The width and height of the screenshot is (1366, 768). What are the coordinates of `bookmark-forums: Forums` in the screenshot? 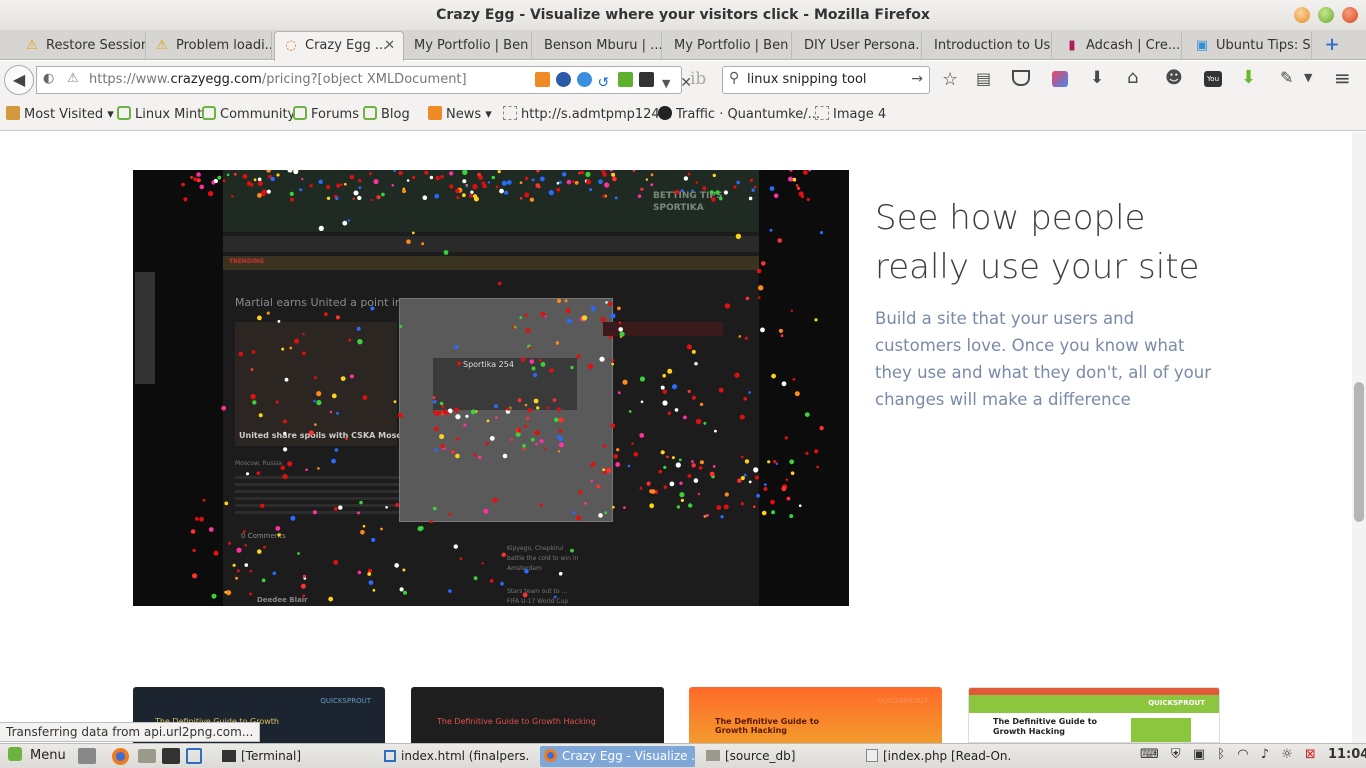 It's located at (326, 114).